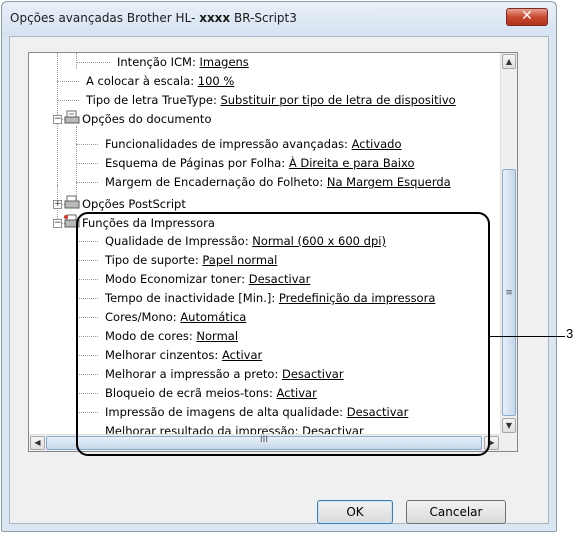  I want to click on thumb-grip-icon: ≡, so click(509, 293).